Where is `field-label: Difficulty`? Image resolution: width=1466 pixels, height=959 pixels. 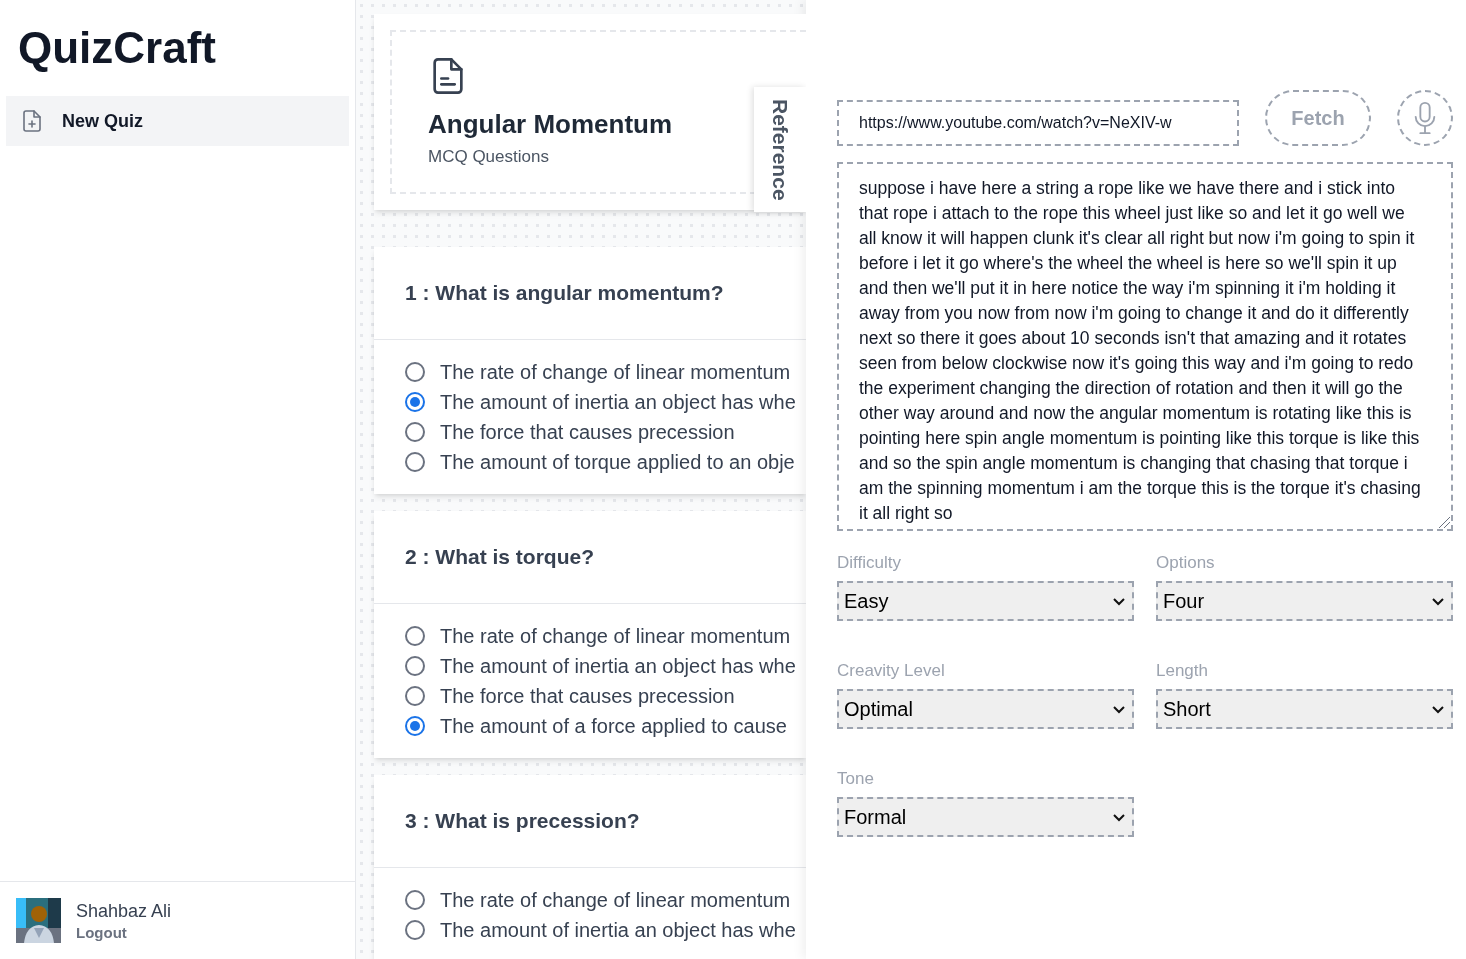 field-label: Difficulty is located at coordinates (869, 563).